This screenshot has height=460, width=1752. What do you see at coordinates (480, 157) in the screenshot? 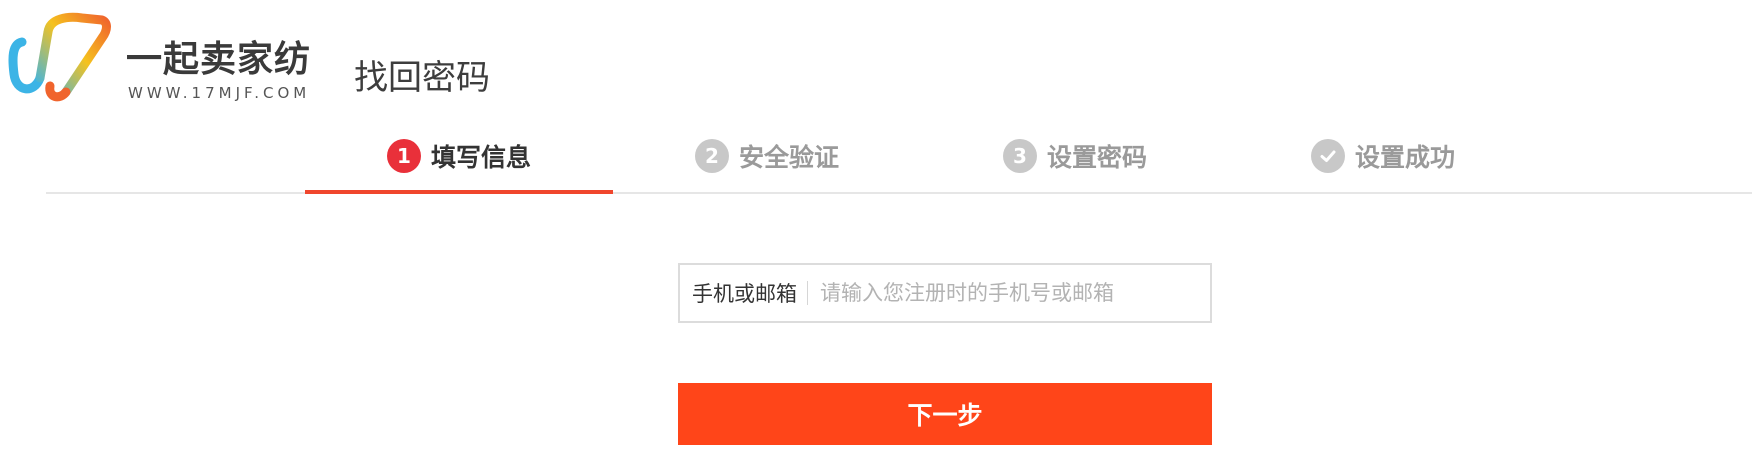
I see `step-label: 填写信息` at bounding box center [480, 157].